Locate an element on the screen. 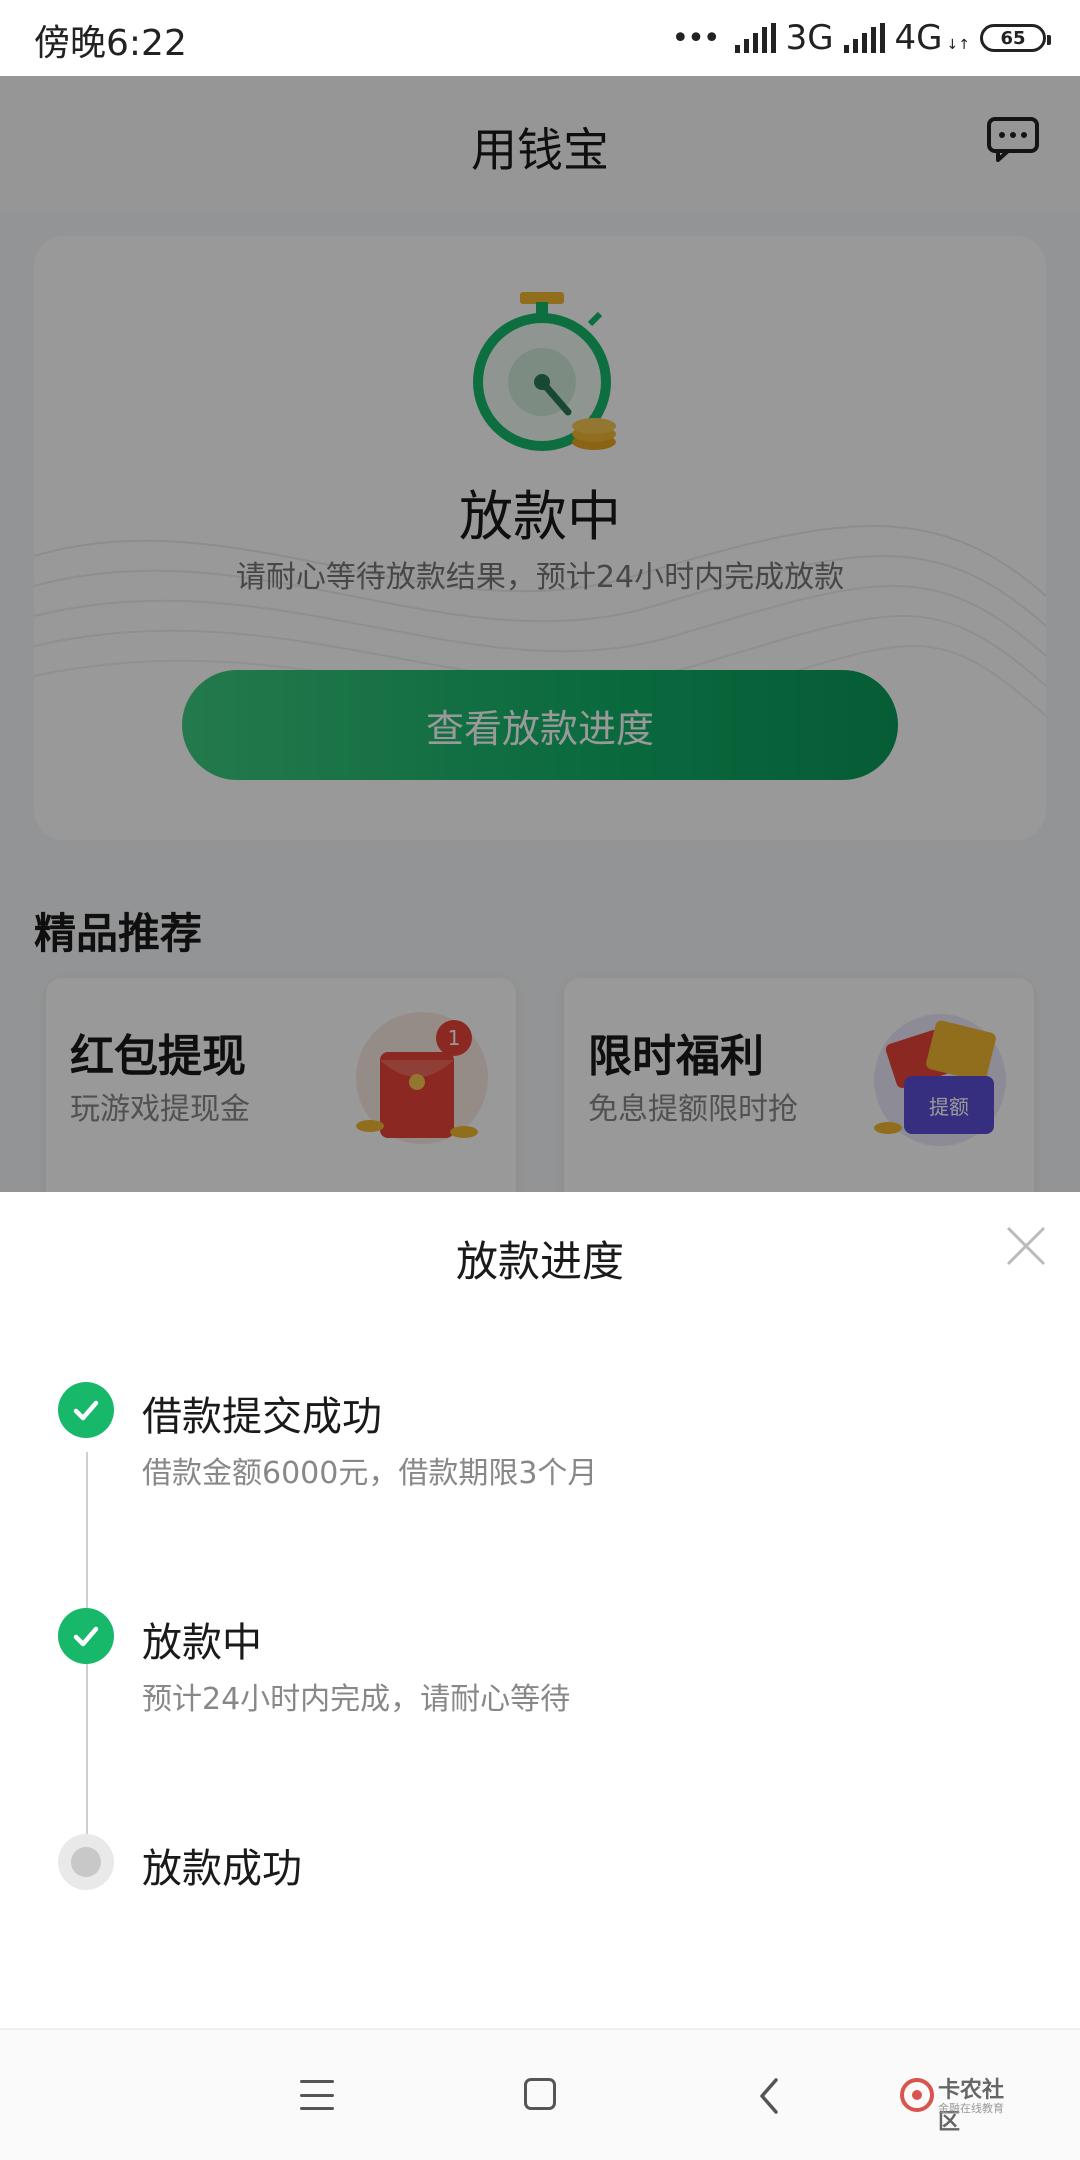  watermark: 卡农社区 金融在线教育 is located at coordinates (960, 2103).